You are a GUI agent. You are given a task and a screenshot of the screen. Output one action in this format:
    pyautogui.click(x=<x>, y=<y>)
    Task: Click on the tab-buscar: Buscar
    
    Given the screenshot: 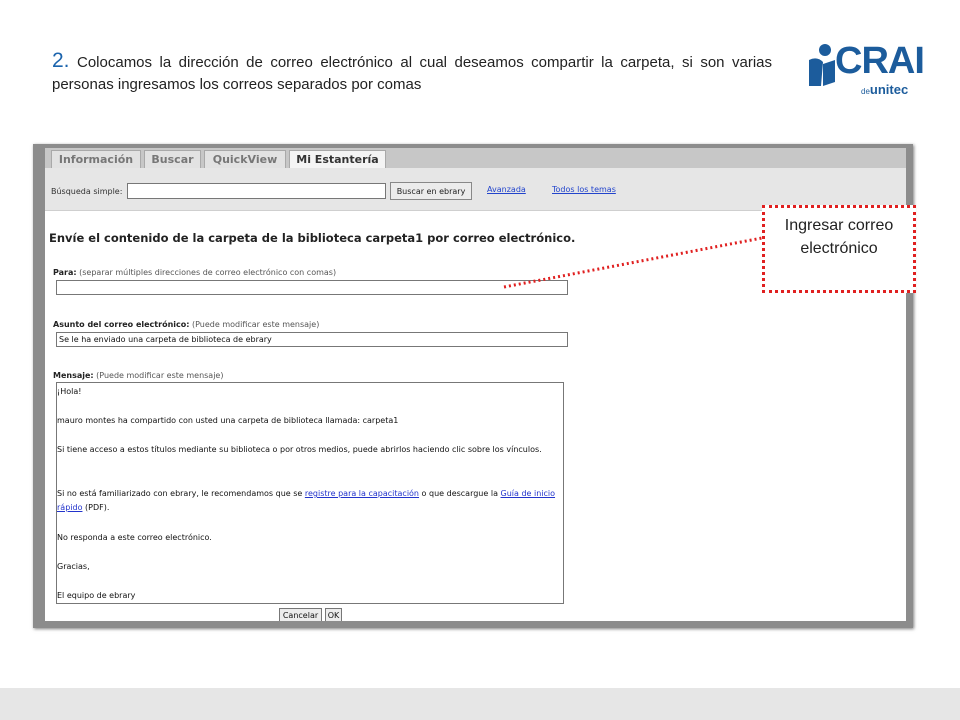 What is the action you would take?
    pyautogui.click(x=172, y=159)
    